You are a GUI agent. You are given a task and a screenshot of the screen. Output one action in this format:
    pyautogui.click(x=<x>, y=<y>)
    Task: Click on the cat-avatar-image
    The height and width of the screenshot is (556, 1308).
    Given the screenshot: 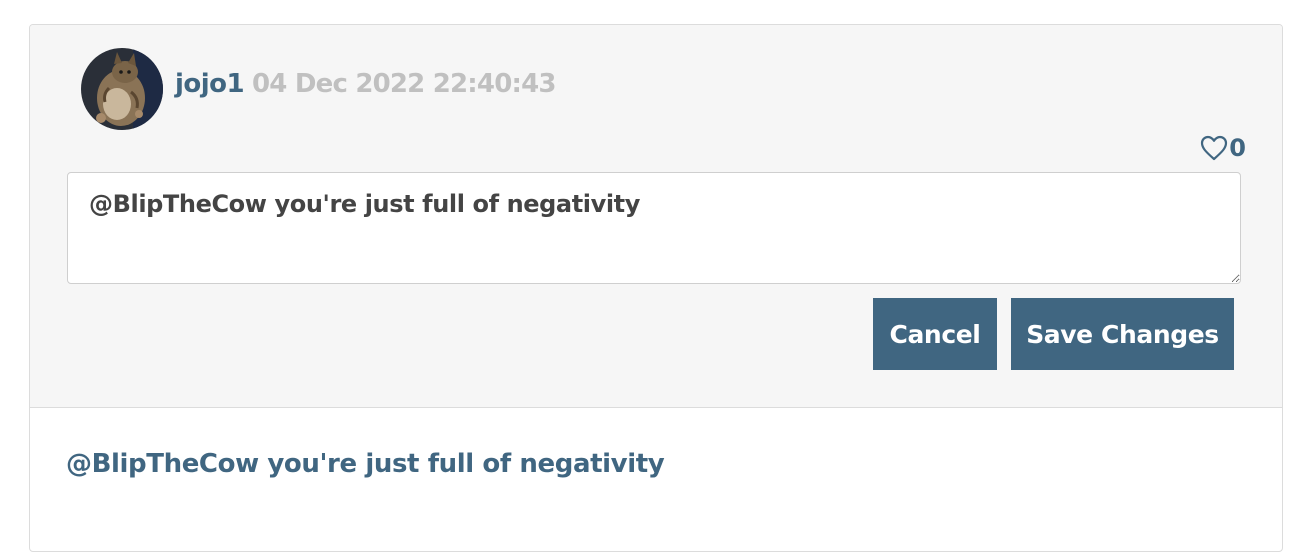 What is the action you would take?
    pyautogui.click(x=122, y=89)
    